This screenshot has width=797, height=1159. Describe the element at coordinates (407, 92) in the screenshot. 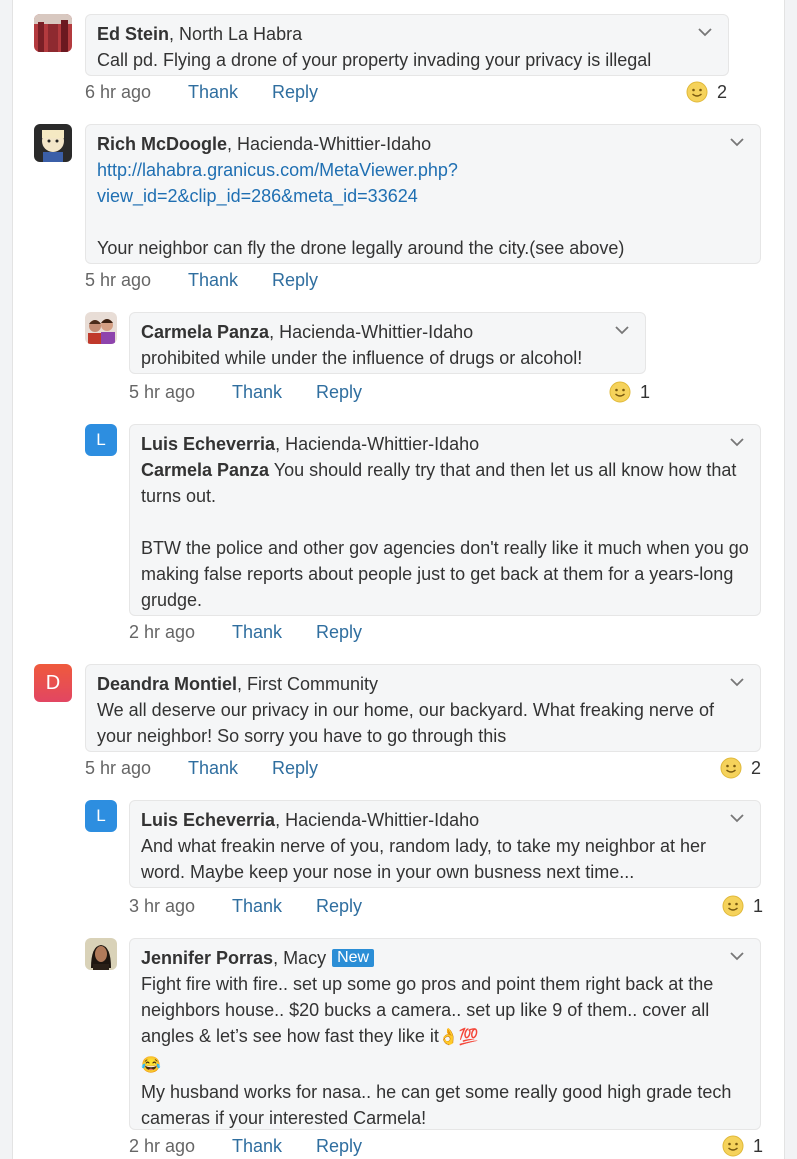

I see `comment-actions: 6 hr ago Thank Reply 2` at that location.